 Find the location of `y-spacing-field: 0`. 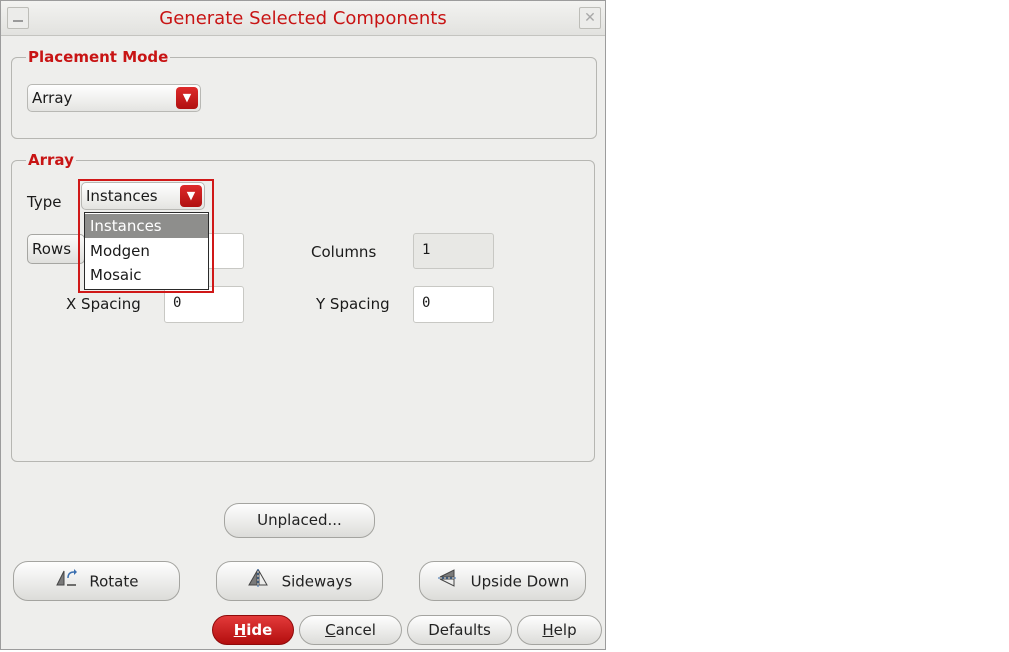

y-spacing-field: 0 is located at coordinates (453, 304).